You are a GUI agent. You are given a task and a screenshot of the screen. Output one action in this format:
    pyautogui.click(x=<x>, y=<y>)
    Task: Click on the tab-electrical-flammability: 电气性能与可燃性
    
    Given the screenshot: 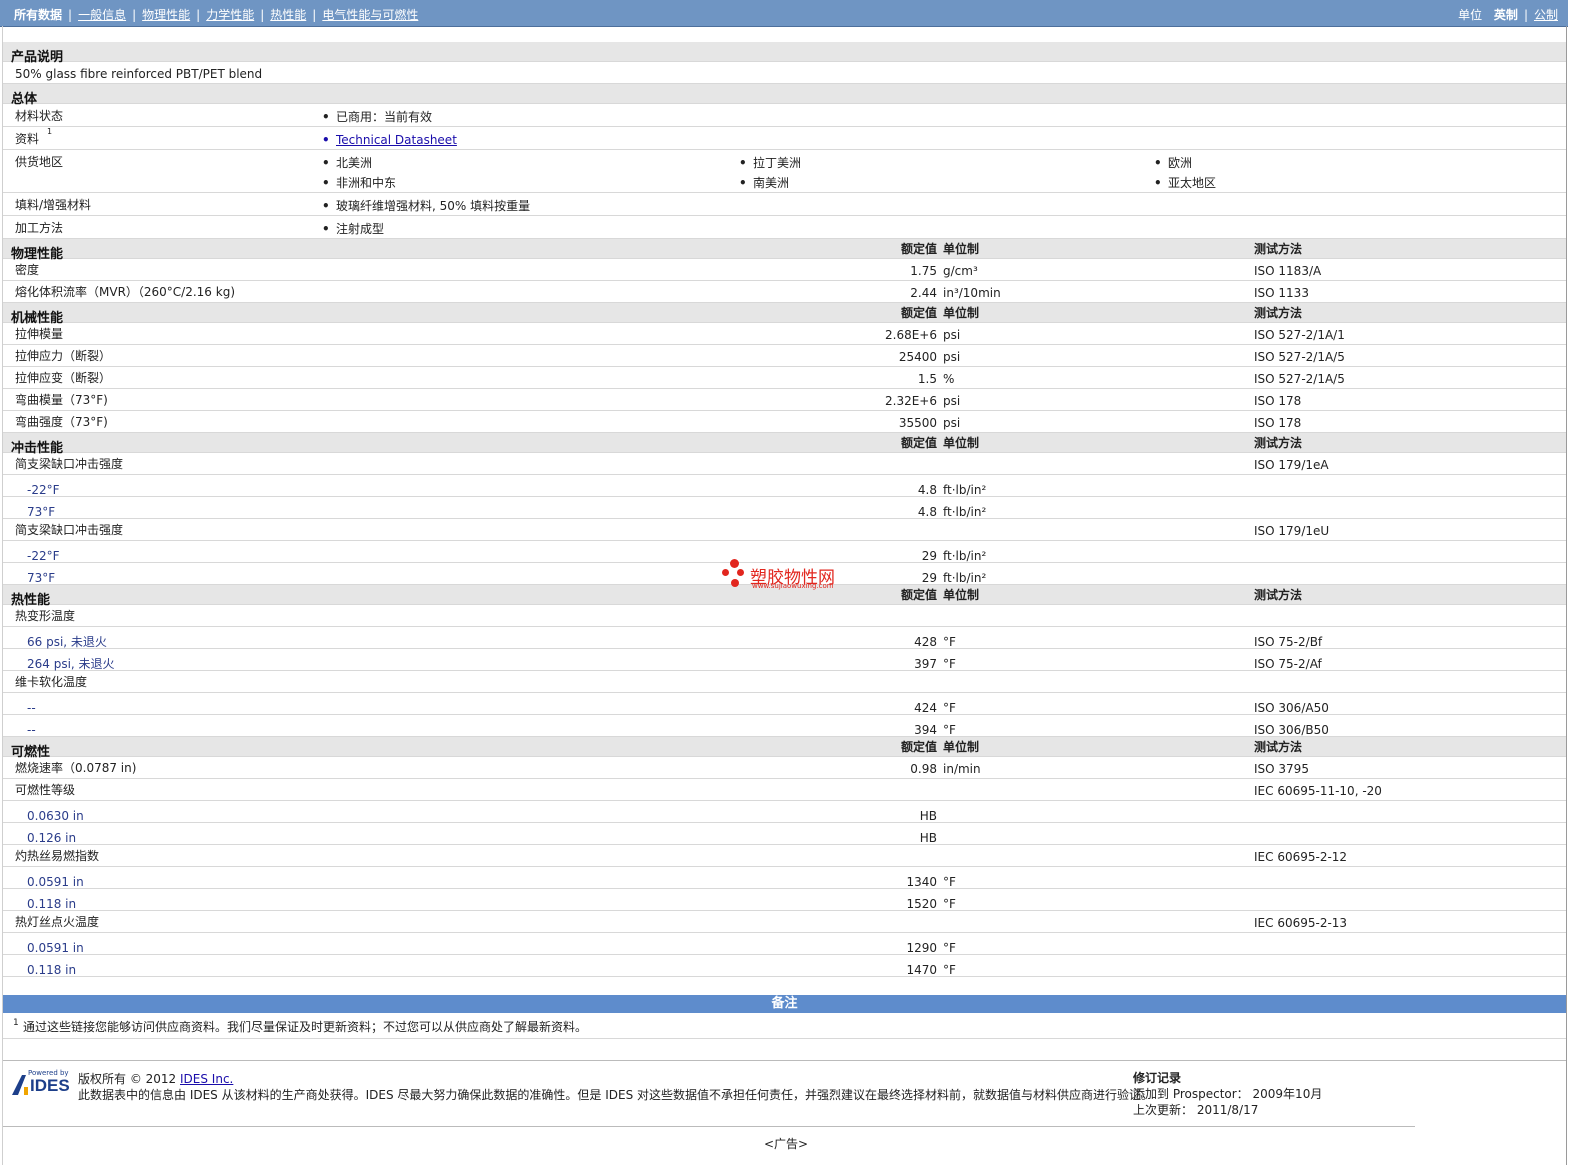 What is the action you would take?
    pyautogui.click(x=370, y=15)
    